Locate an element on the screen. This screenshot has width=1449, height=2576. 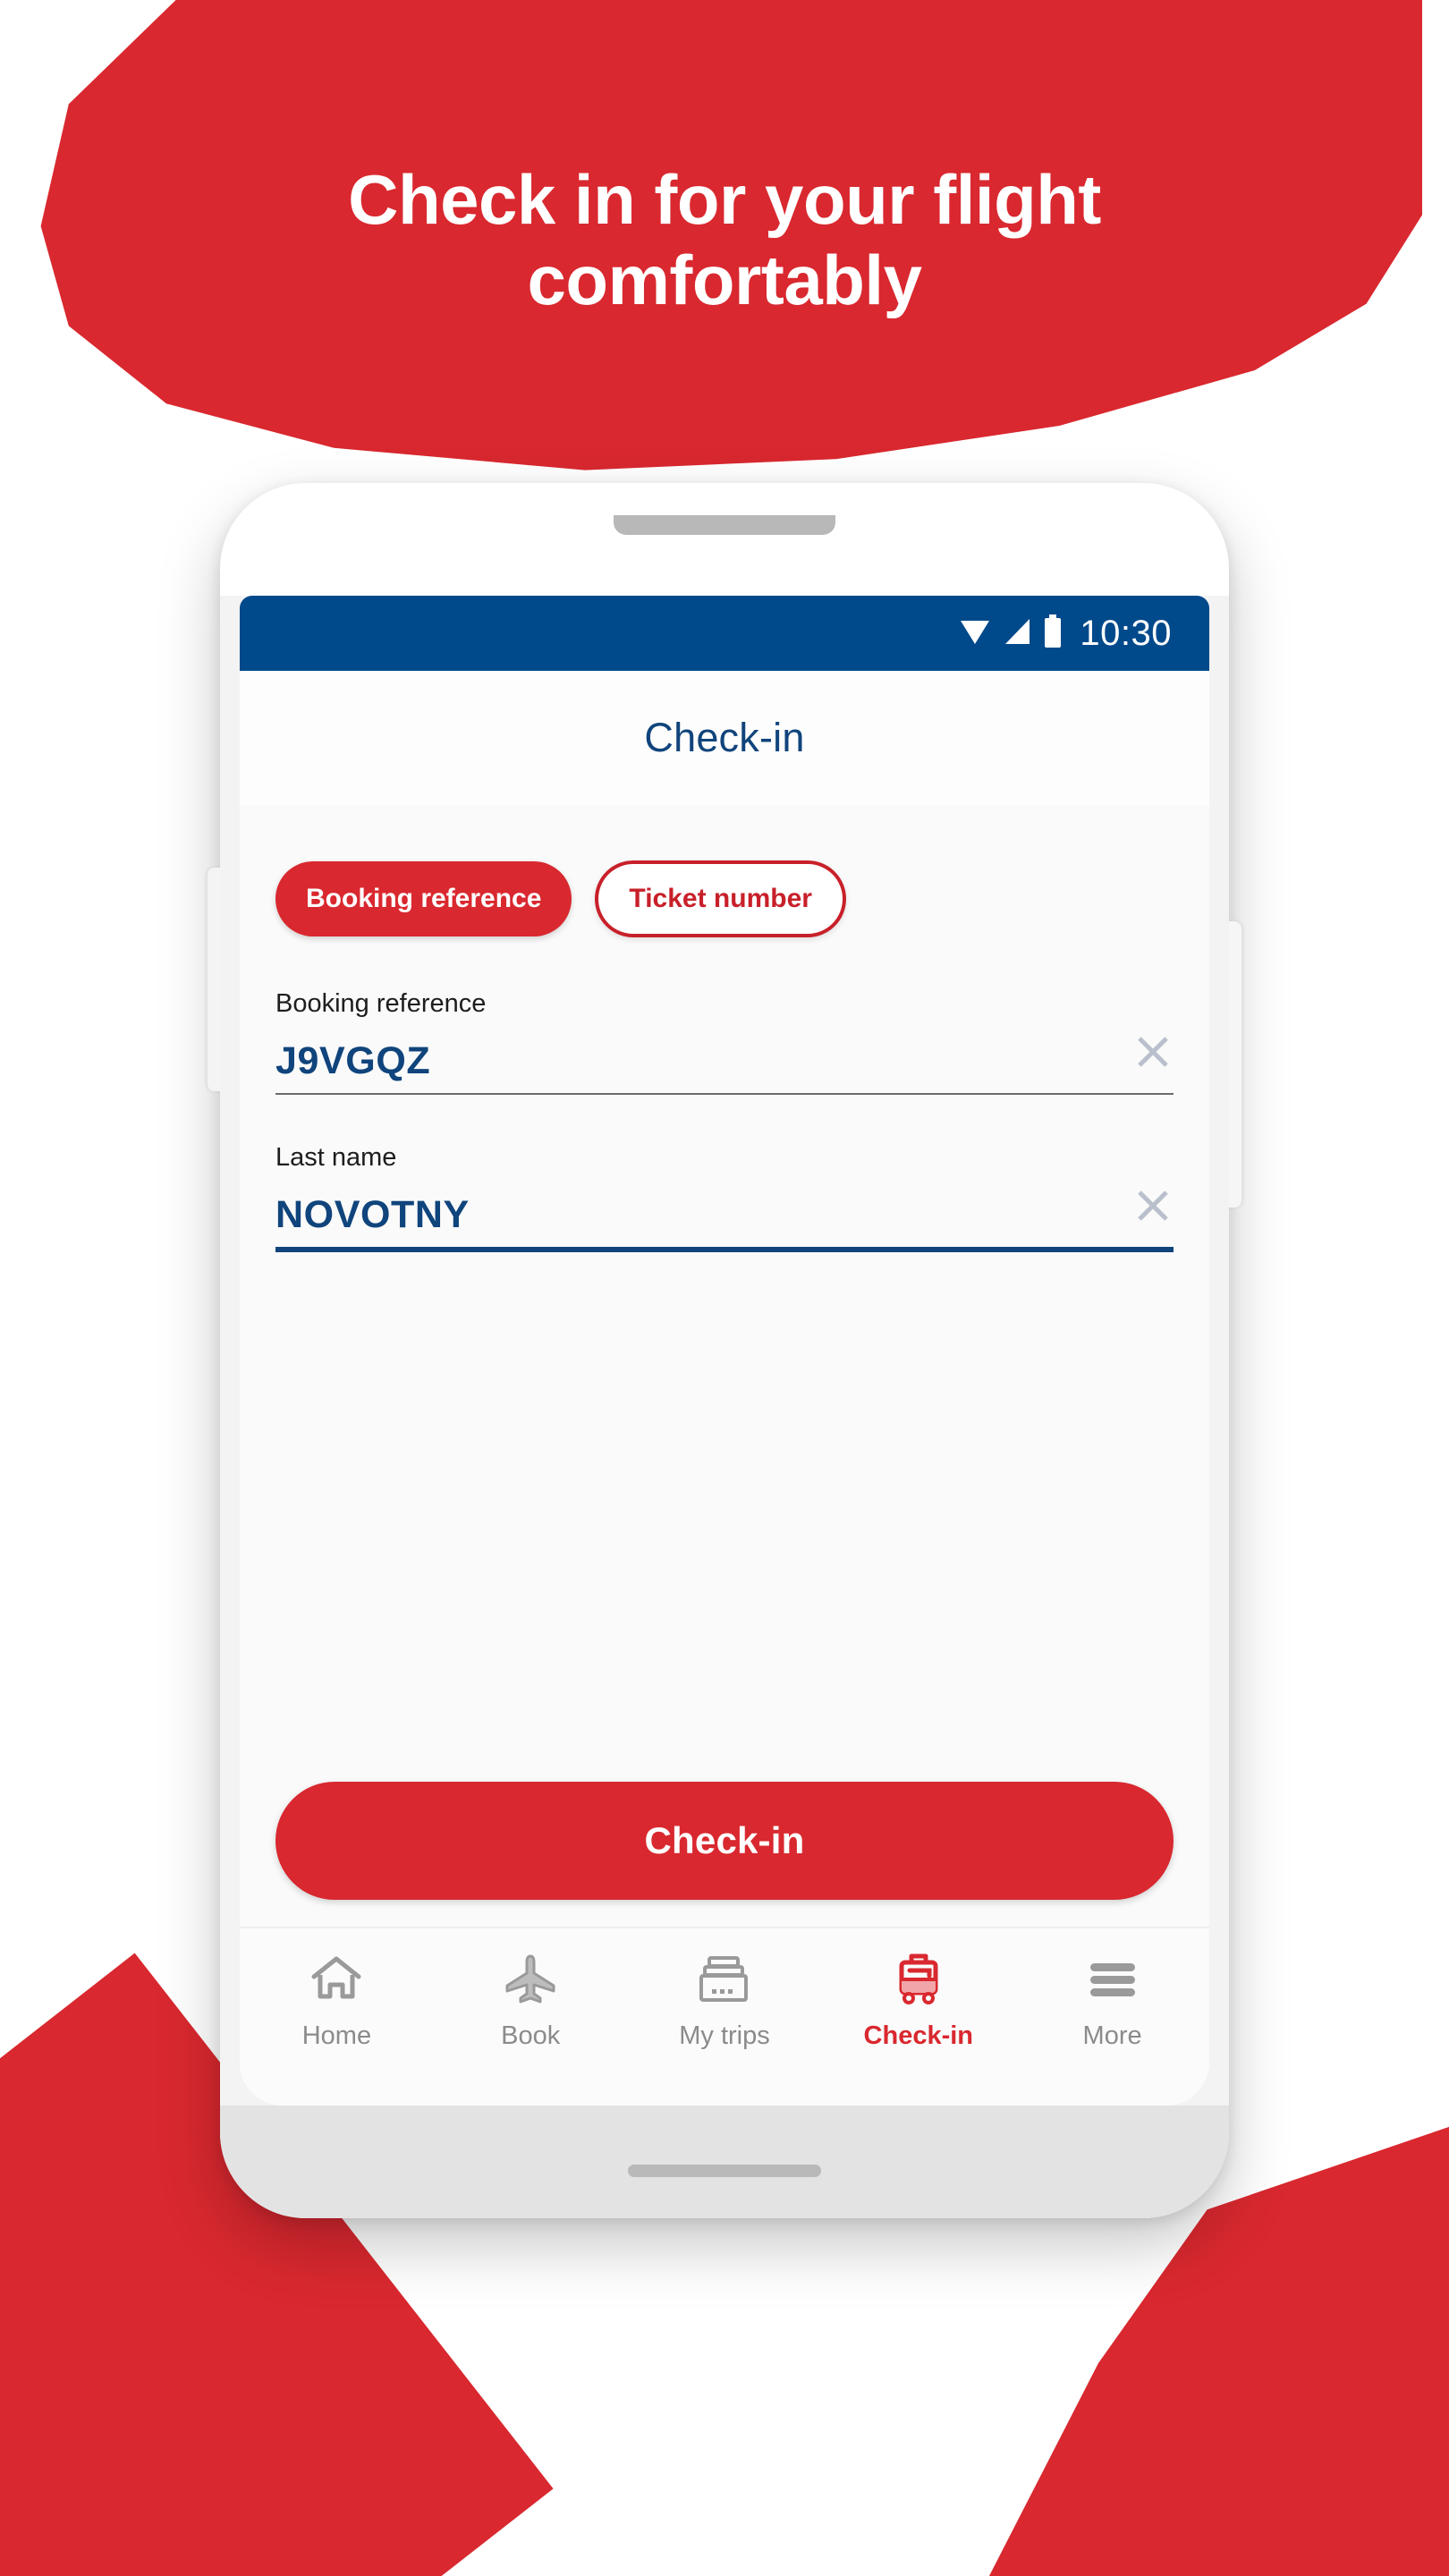
nav-item-more: More is located at coordinates (1112, 2001).